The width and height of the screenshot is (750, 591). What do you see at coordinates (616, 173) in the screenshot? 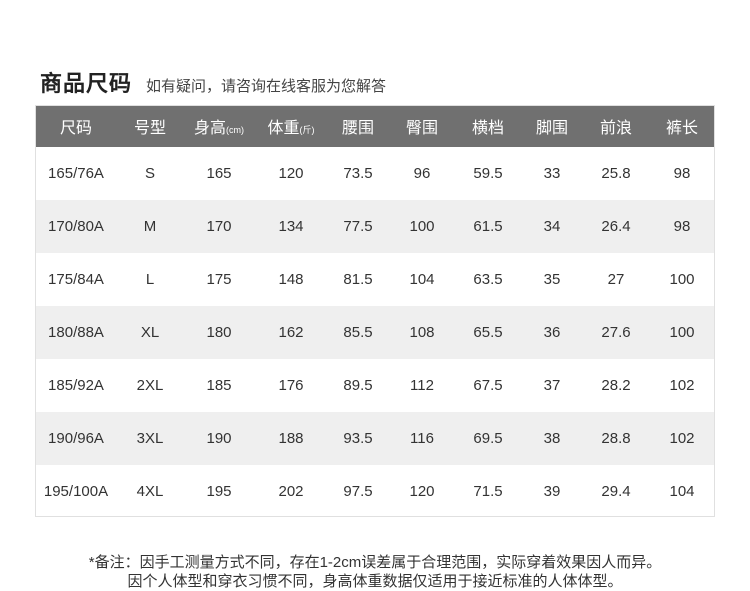
I see `table-cell: 25.8` at bounding box center [616, 173].